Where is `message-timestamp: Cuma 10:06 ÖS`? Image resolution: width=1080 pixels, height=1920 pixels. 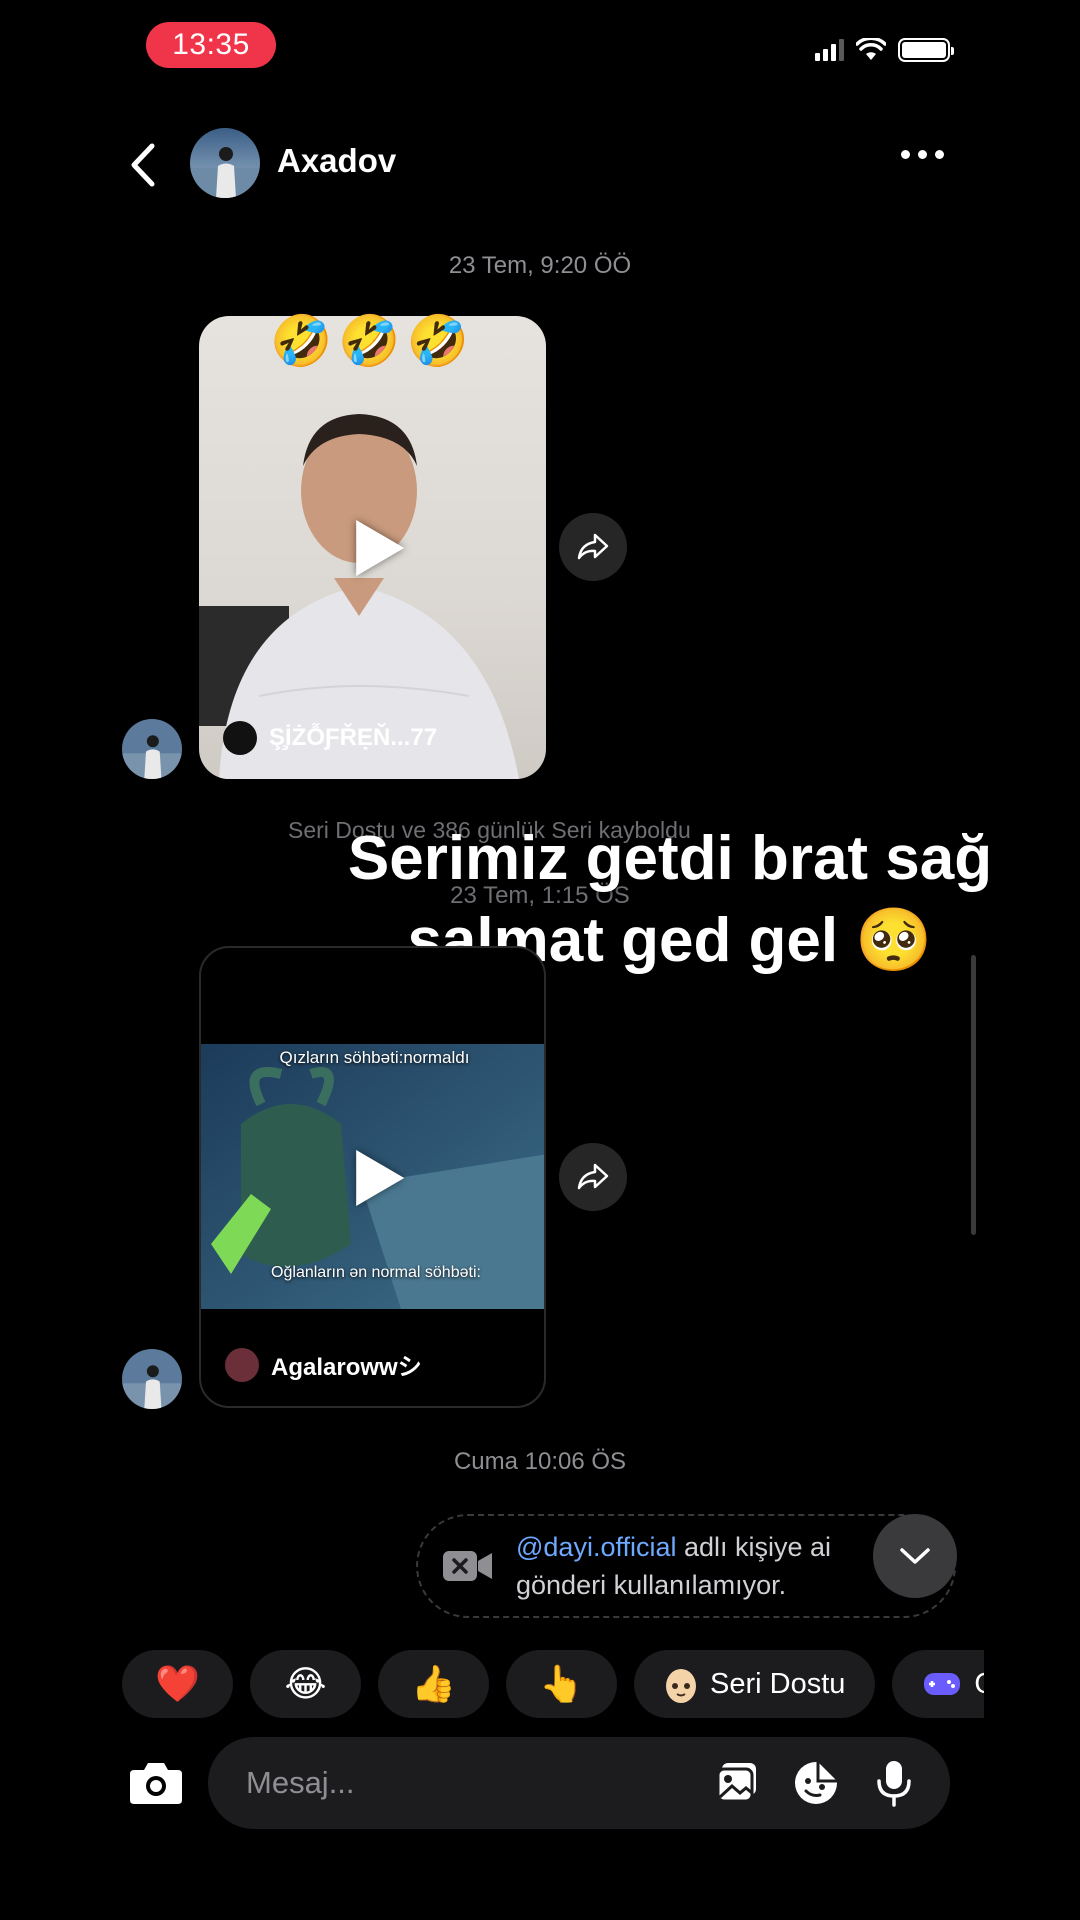
message-timestamp: Cuma 10:06 ÖS is located at coordinates (540, 1461).